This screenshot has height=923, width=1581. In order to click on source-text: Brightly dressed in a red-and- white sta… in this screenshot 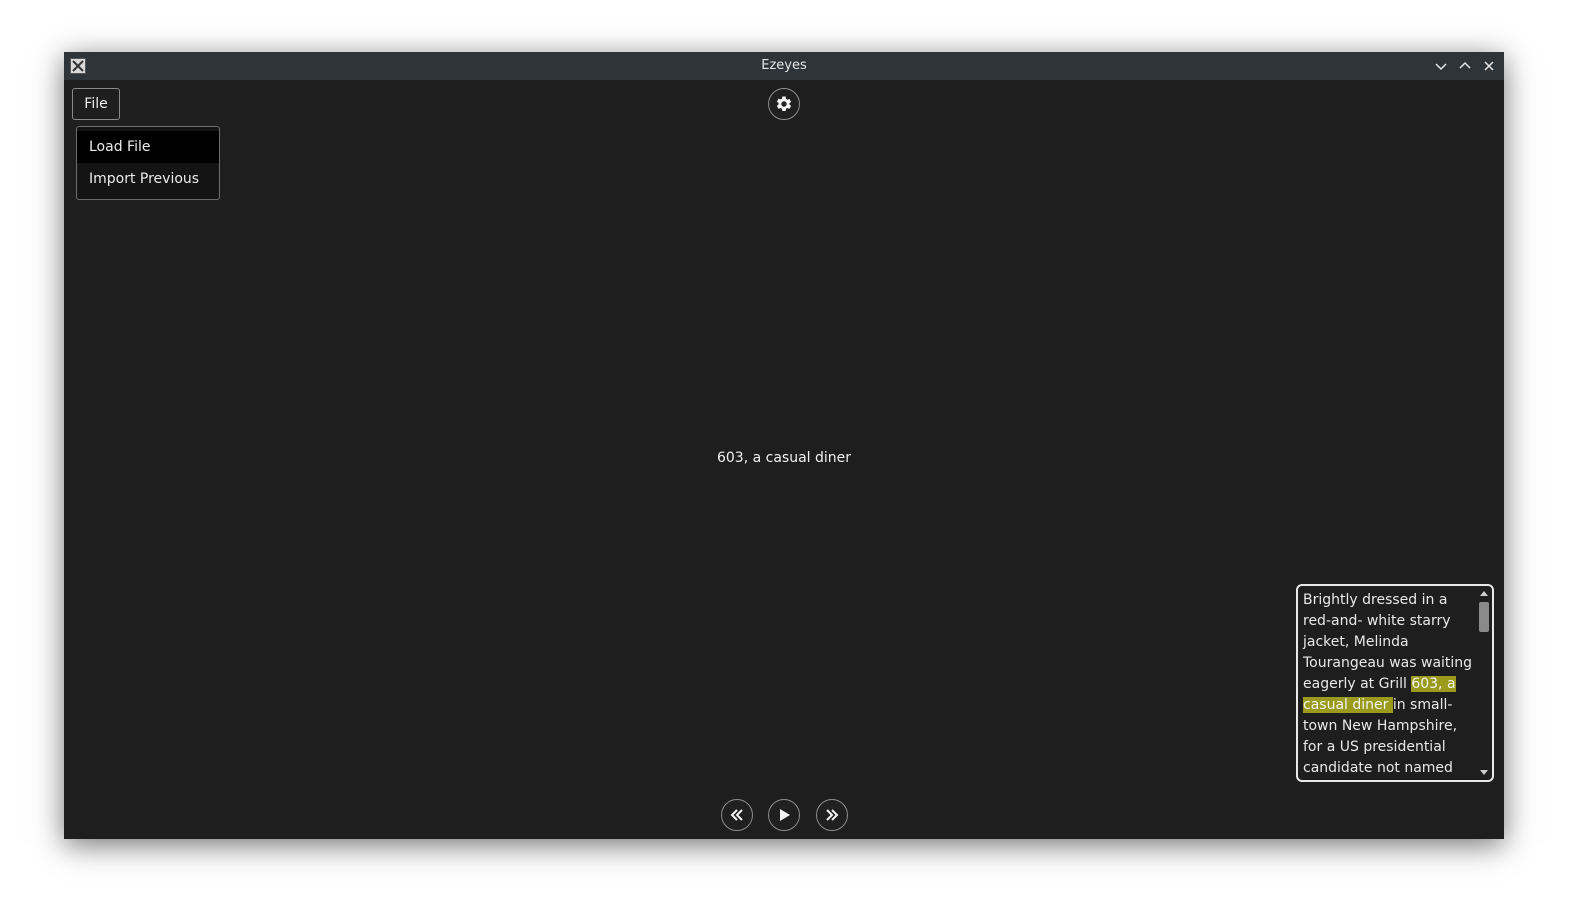, I will do `click(1389, 685)`.